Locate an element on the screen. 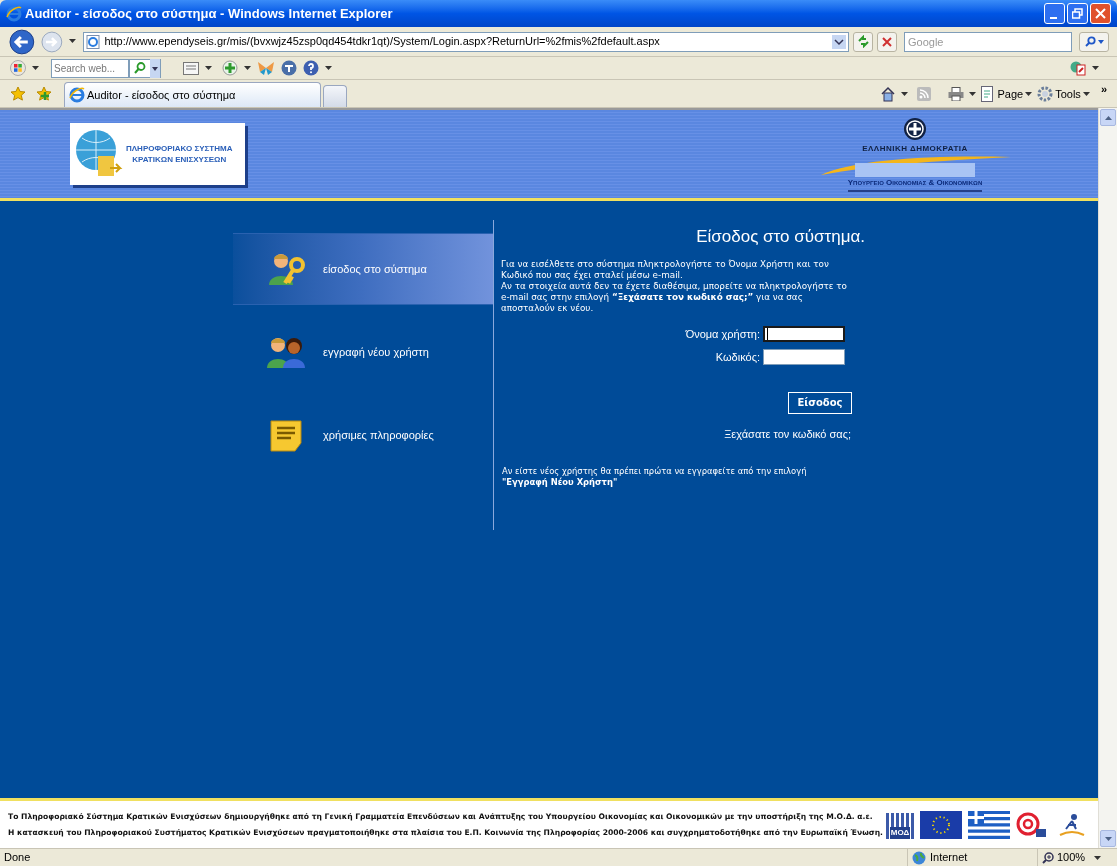  browser-tab: Auditor - είσοδος στο σύστημα is located at coordinates (192, 94).